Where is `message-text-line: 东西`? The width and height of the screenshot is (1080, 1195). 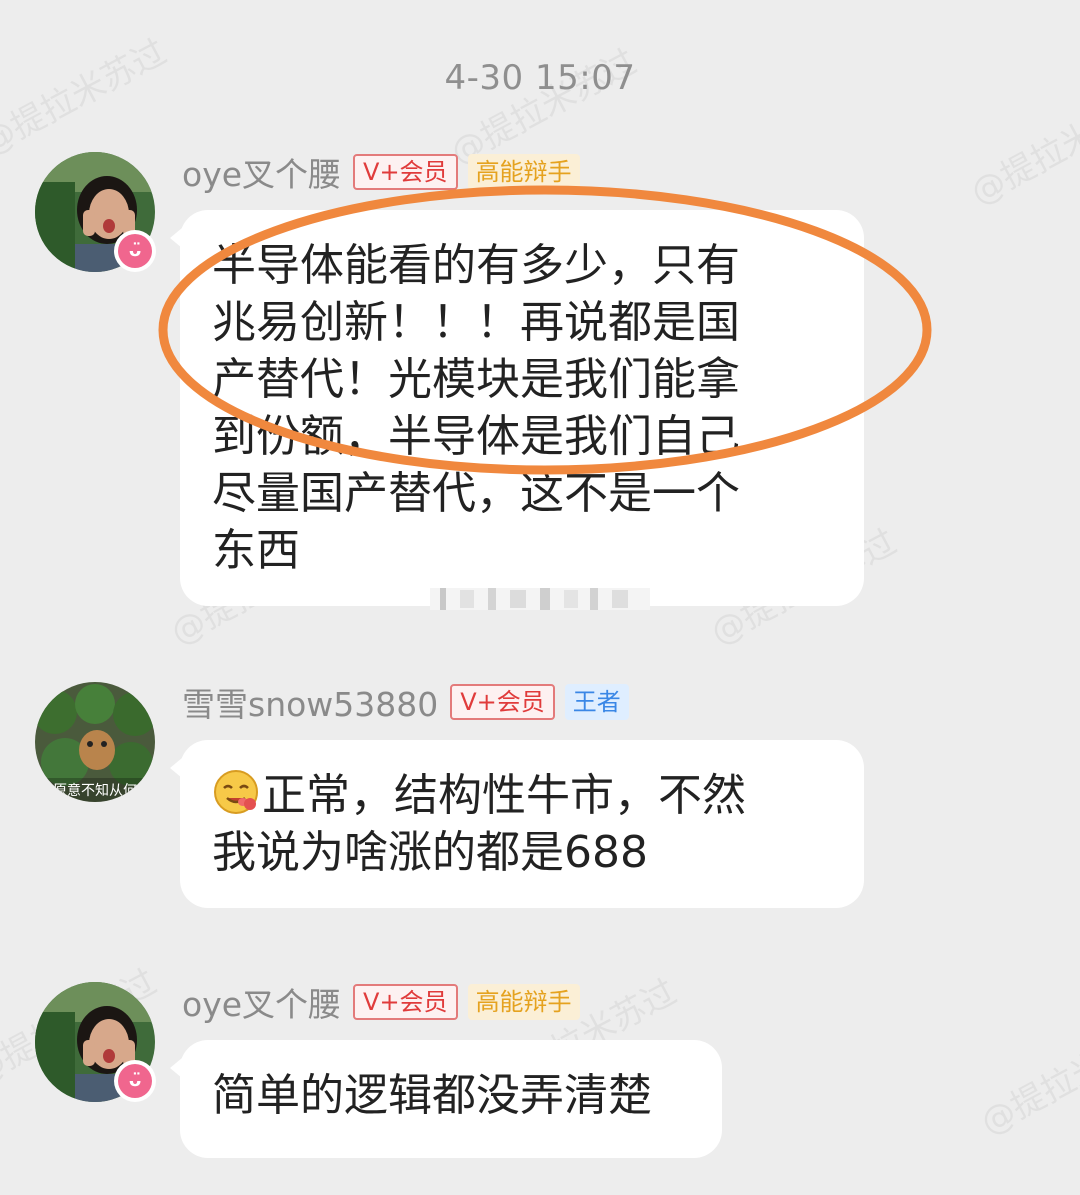
message-text-line: 东西 is located at coordinates (256, 550).